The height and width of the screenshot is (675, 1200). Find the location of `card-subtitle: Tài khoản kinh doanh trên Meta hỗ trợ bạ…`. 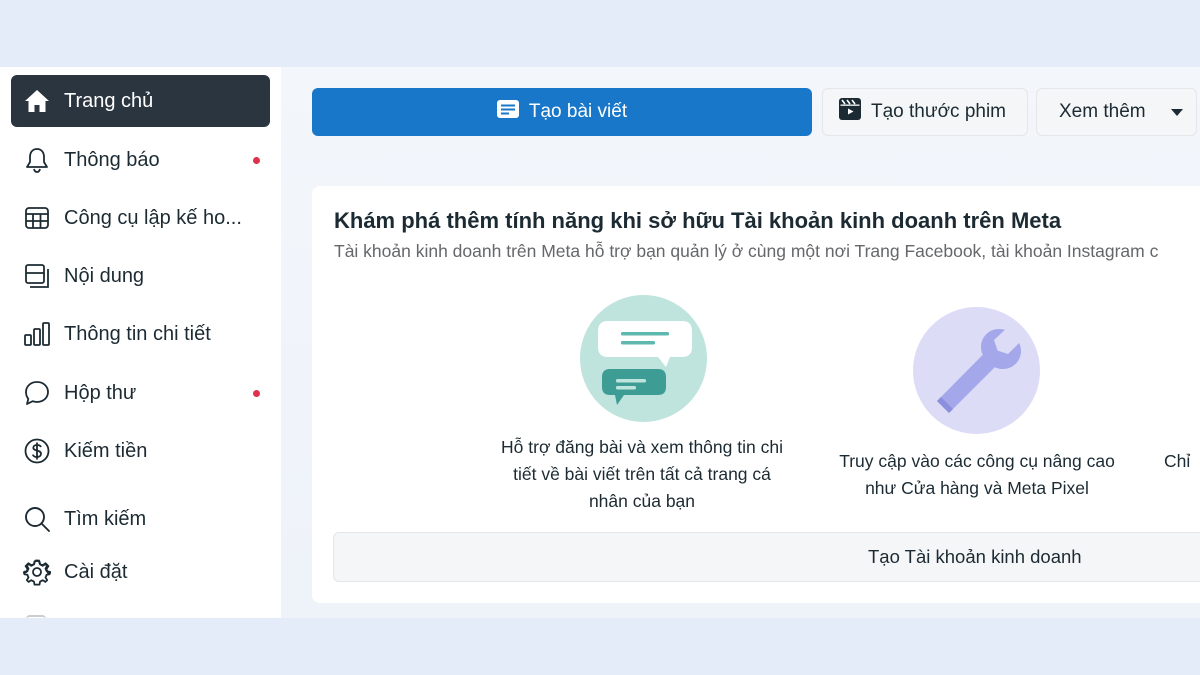

card-subtitle: Tài khoản kinh doanh trên Meta hỗ trợ bạ… is located at coordinates (746, 251).